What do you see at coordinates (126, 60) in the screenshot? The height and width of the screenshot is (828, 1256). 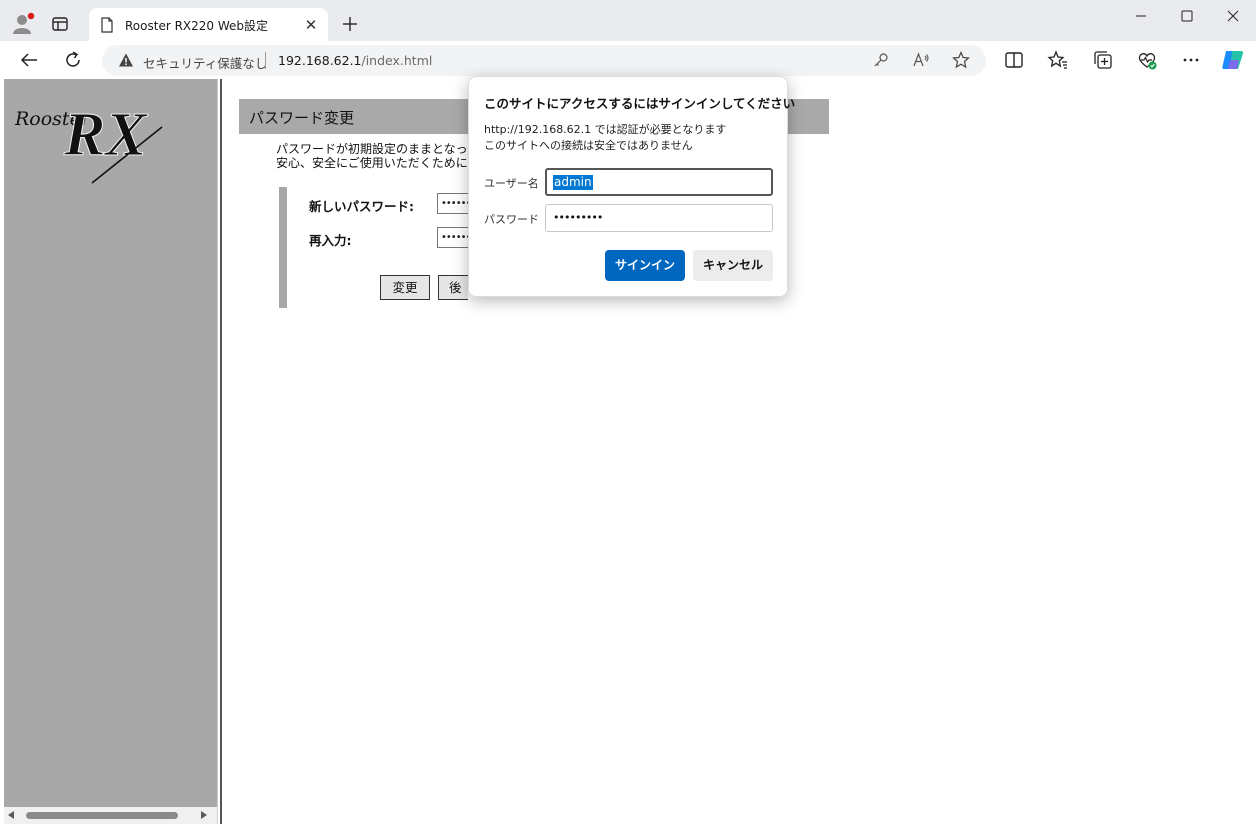 I see `warning-icon` at bounding box center [126, 60].